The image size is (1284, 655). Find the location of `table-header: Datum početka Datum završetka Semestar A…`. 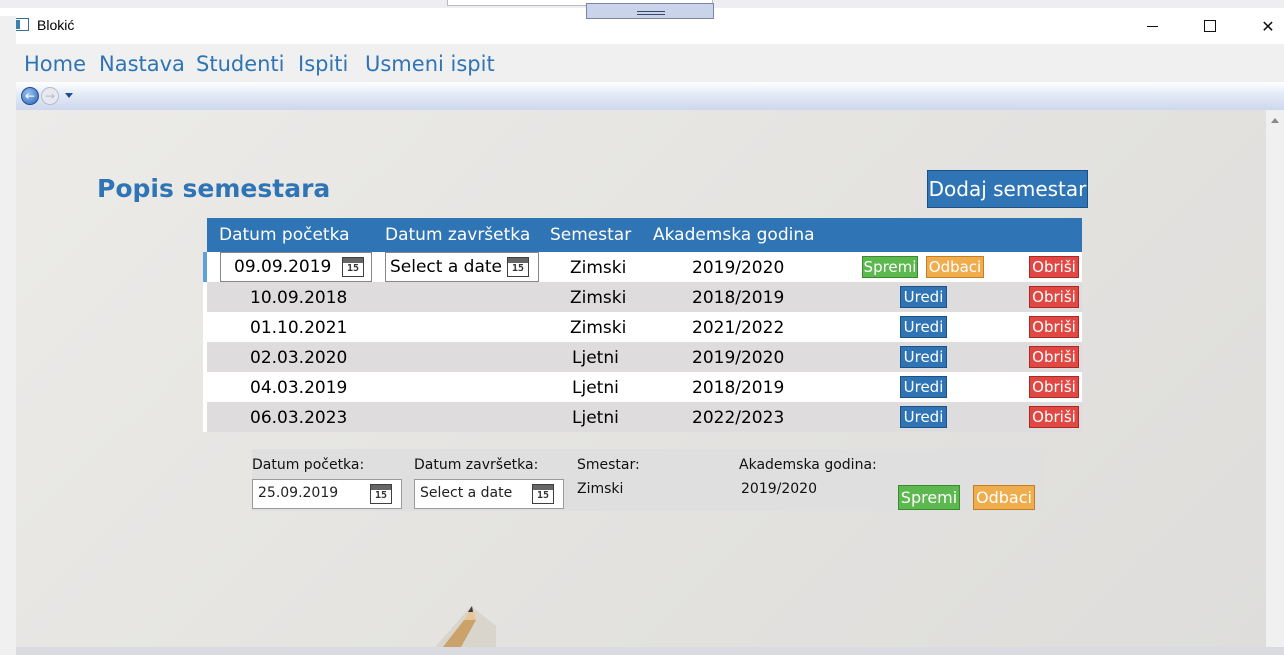

table-header: Datum početka Datum završetka Semestar A… is located at coordinates (644, 235).